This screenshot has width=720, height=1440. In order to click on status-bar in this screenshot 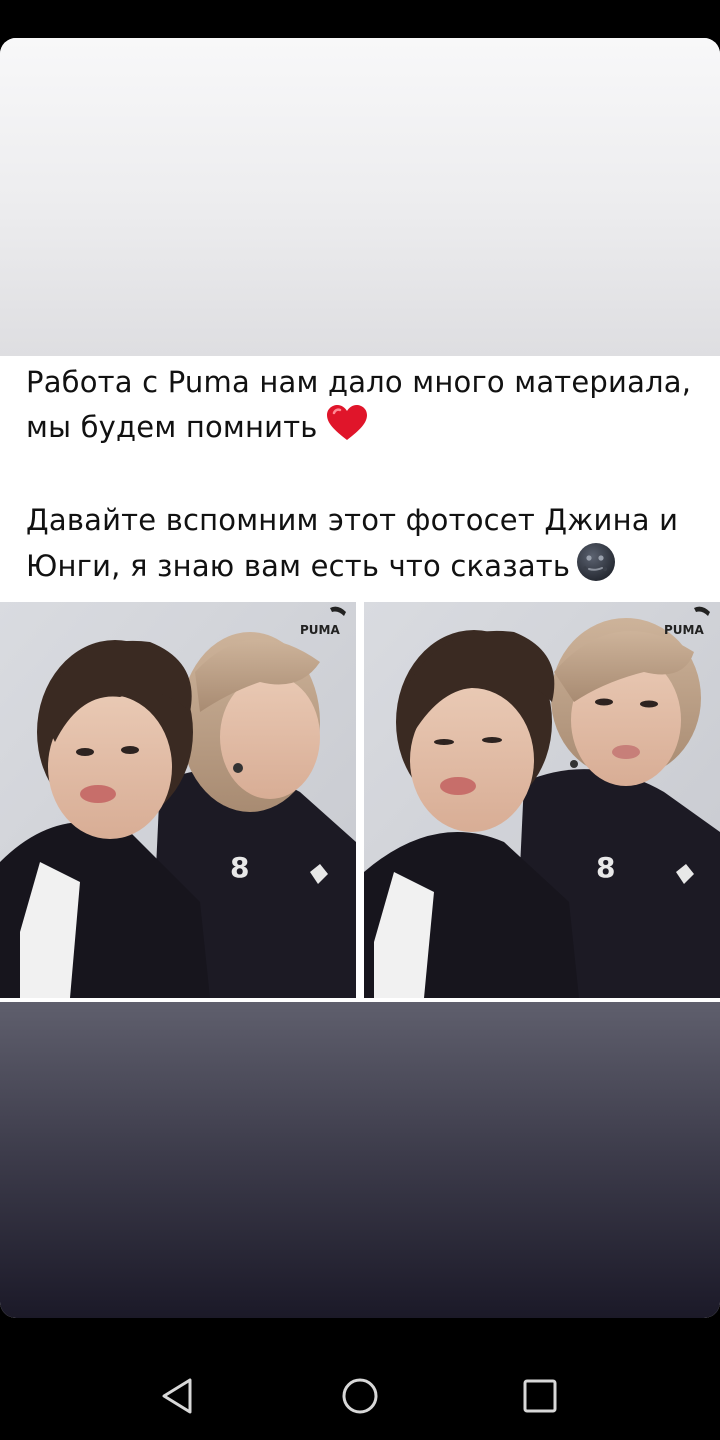, I will do `click(360, 19)`.